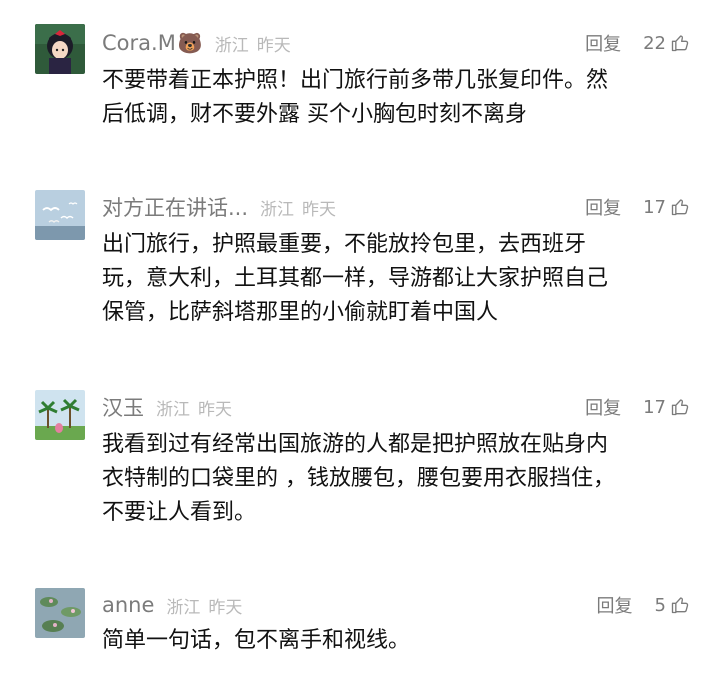  What do you see at coordinates (396, 43) in the screenshot?
I see `comment-header: Cora.M 🐻 浙江 昨天 回复 22` at bounding box center [396, 43].